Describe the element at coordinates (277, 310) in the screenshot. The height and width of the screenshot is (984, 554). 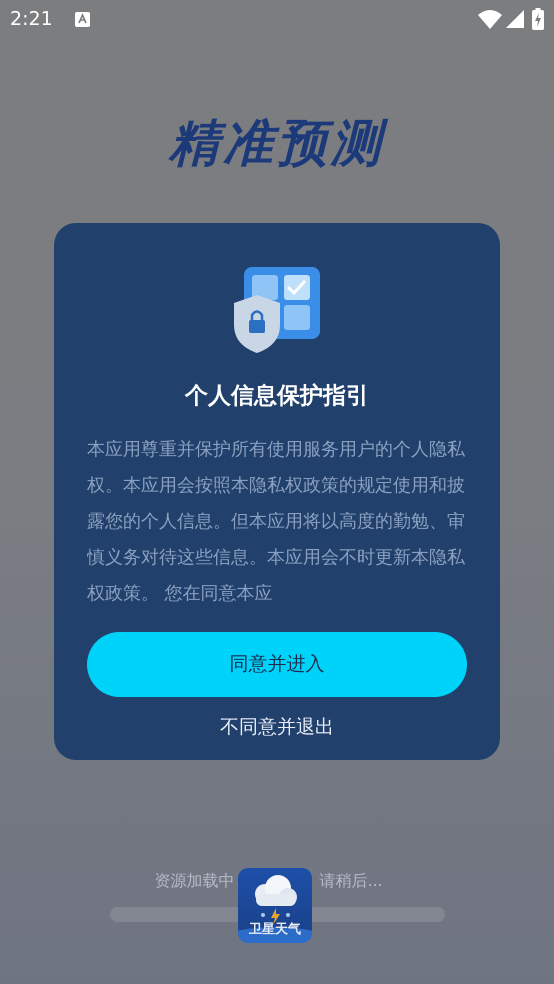
I see `privacy-shield-icon` at that location.